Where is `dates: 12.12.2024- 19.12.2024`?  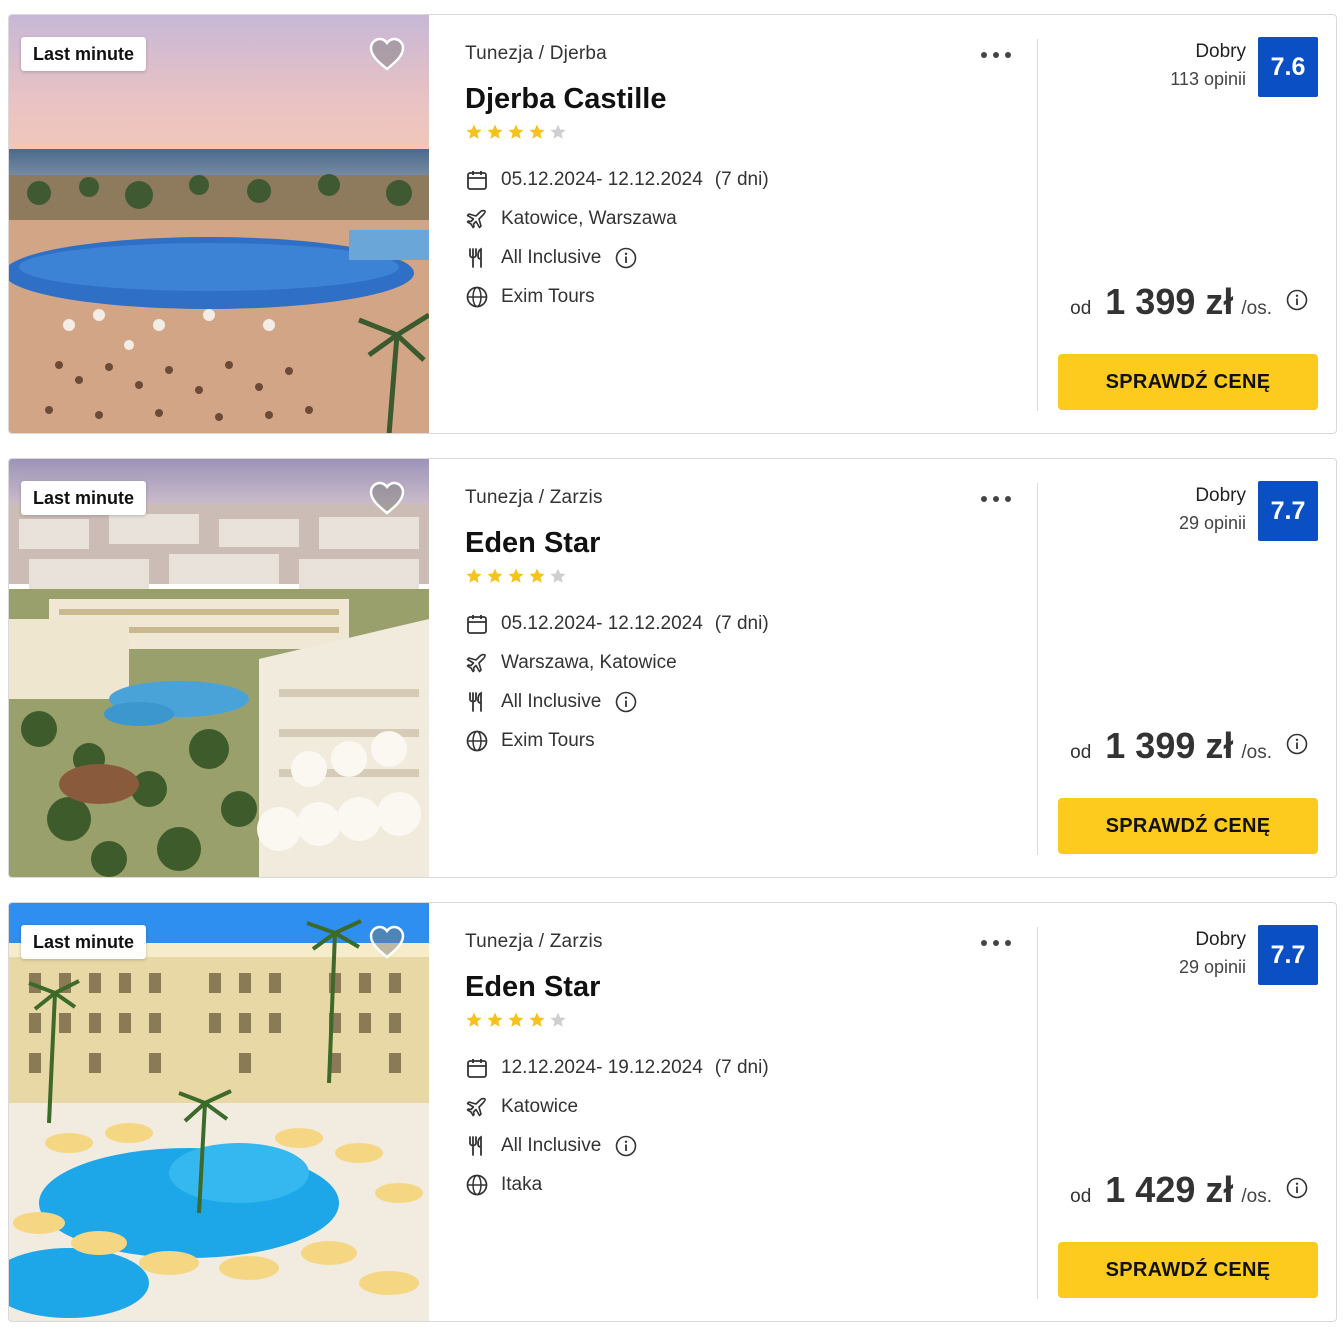 dates: 12.12.2024- 19.12.2024 is located at coordinates (602, 1067).